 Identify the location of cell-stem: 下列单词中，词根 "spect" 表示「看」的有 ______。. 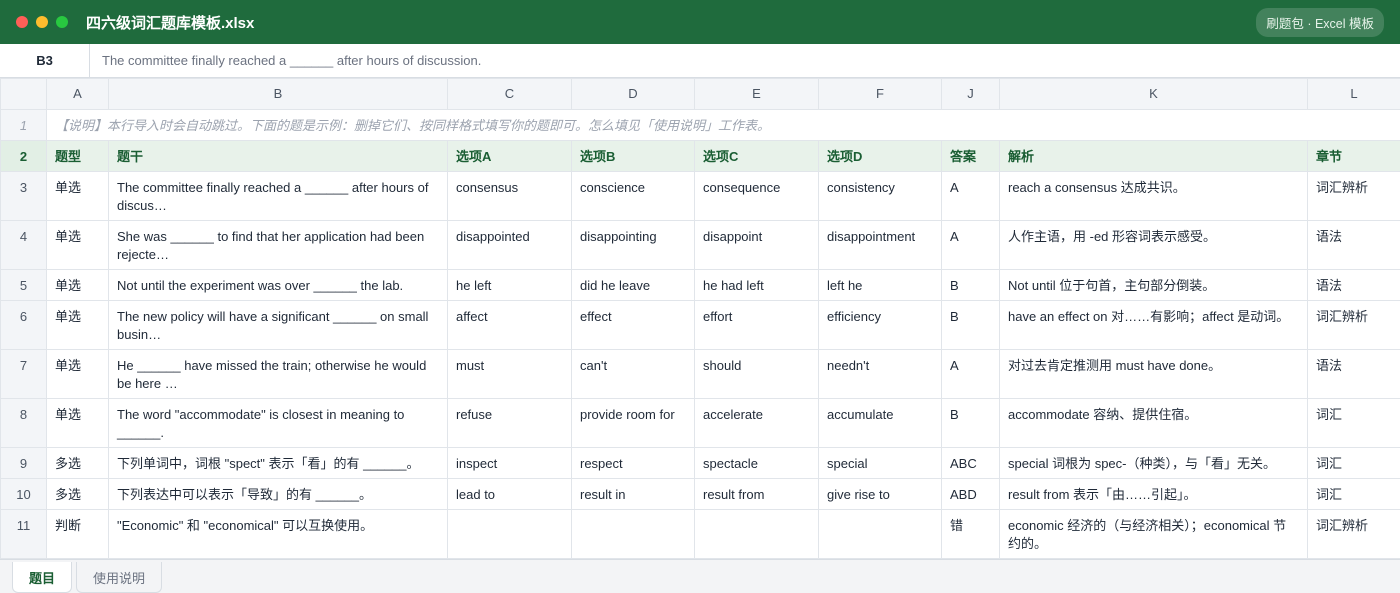
(278, 463).